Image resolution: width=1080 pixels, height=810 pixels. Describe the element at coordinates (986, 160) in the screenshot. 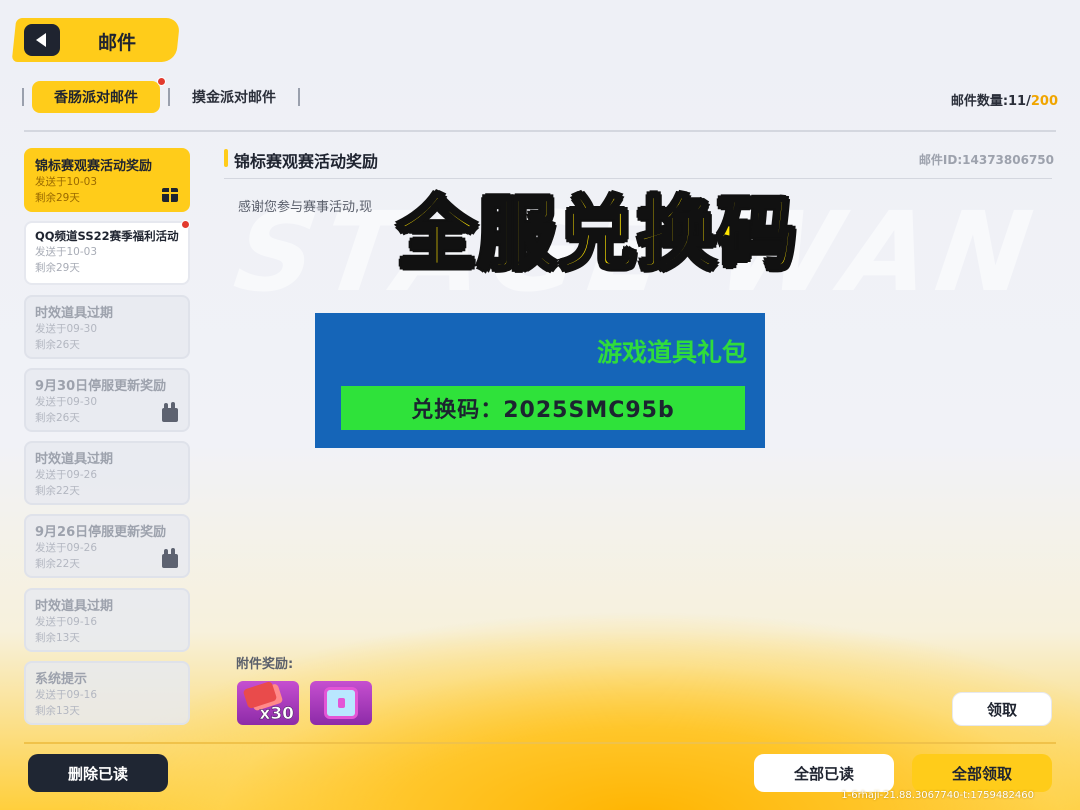

I see `mail-id: 邮件ID:14373806750` at that location.